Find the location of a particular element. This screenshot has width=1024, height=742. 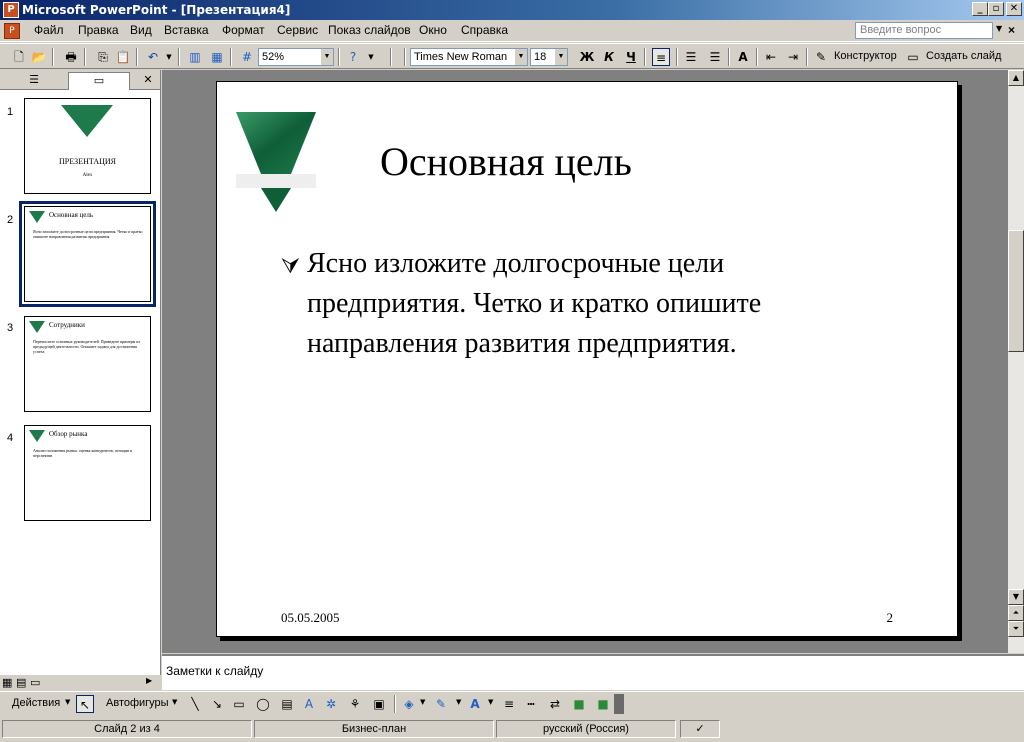

menu-help: Справка is located at coordinates (484, 30).